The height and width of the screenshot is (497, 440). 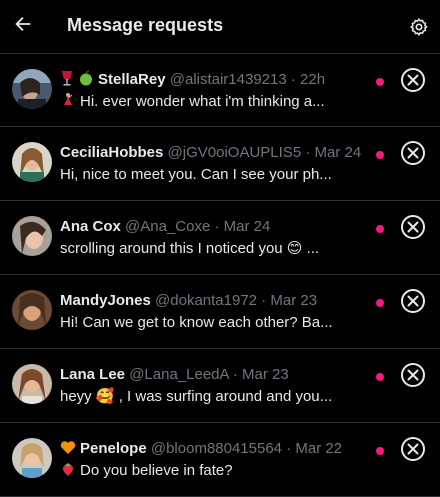 I want to click on header: Message requests, so click(x=220, y=27).